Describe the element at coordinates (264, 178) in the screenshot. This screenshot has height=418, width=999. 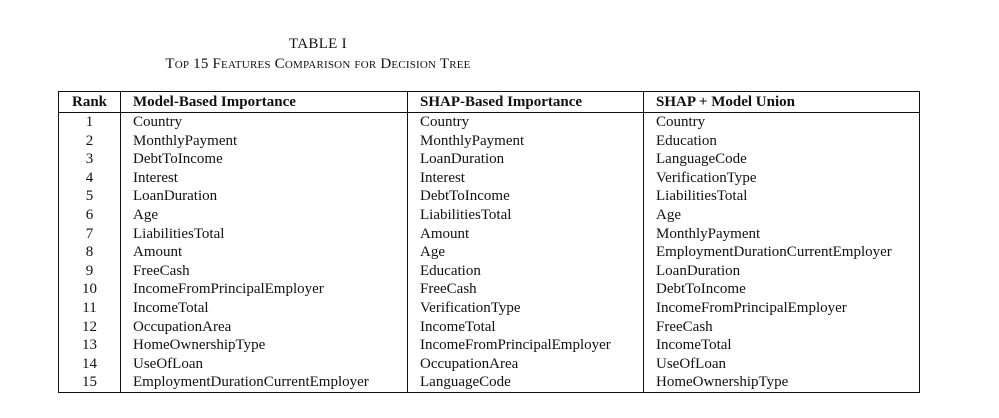
I see `model-based-cell: Interest` at that location.